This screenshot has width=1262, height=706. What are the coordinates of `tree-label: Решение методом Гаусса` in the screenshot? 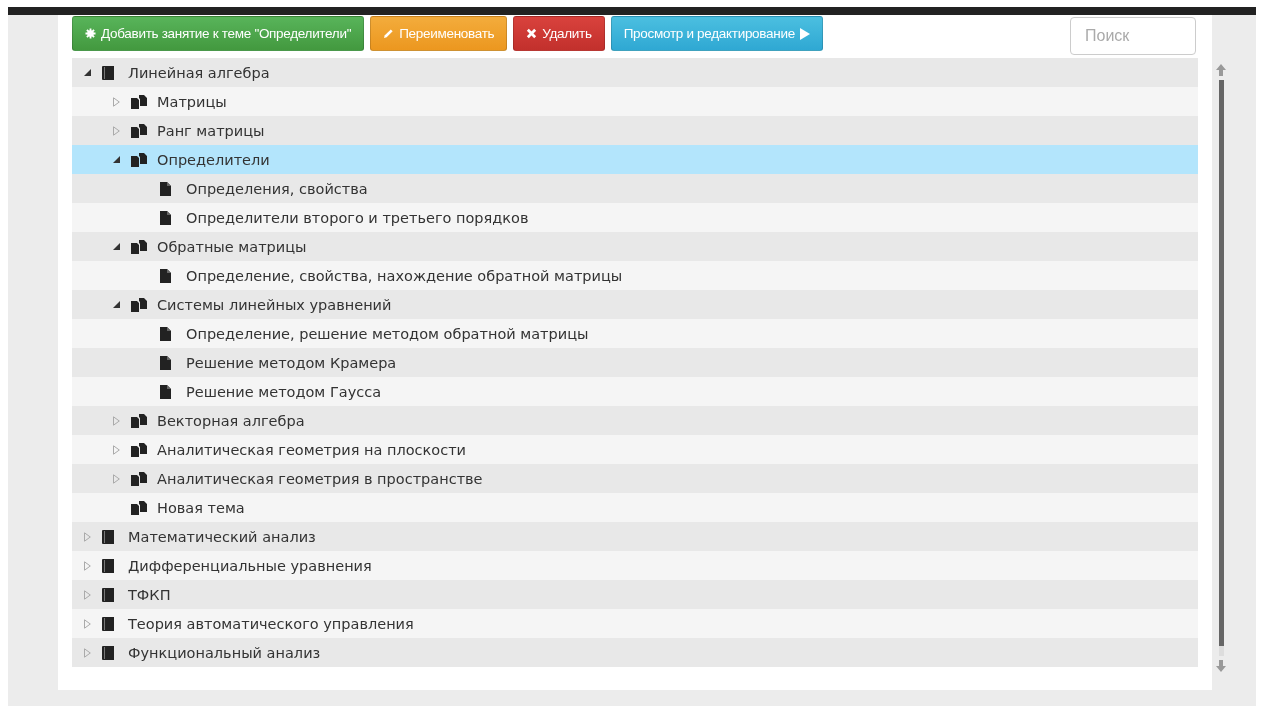 It's located at (284, 391).